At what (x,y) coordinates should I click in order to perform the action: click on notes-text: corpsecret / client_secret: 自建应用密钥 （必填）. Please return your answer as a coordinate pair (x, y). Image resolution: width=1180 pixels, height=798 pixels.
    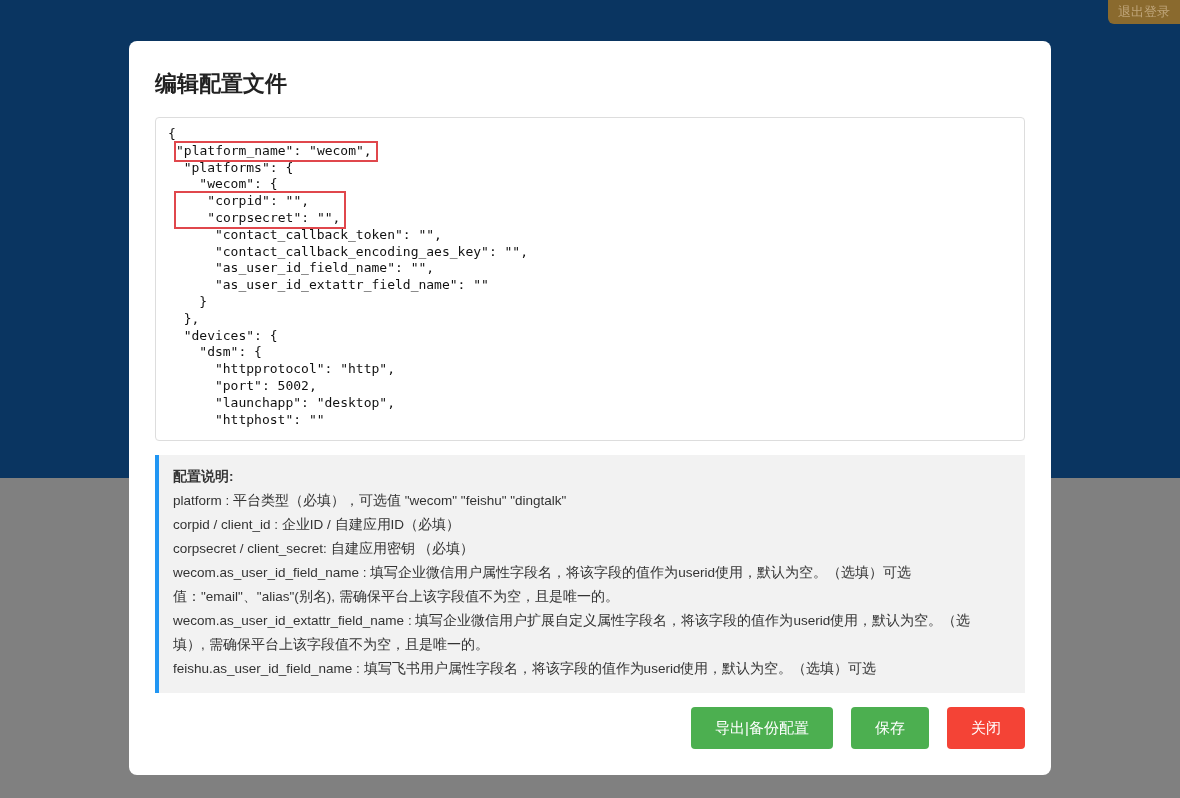
    Looking at the image, I should click on (324, 549).